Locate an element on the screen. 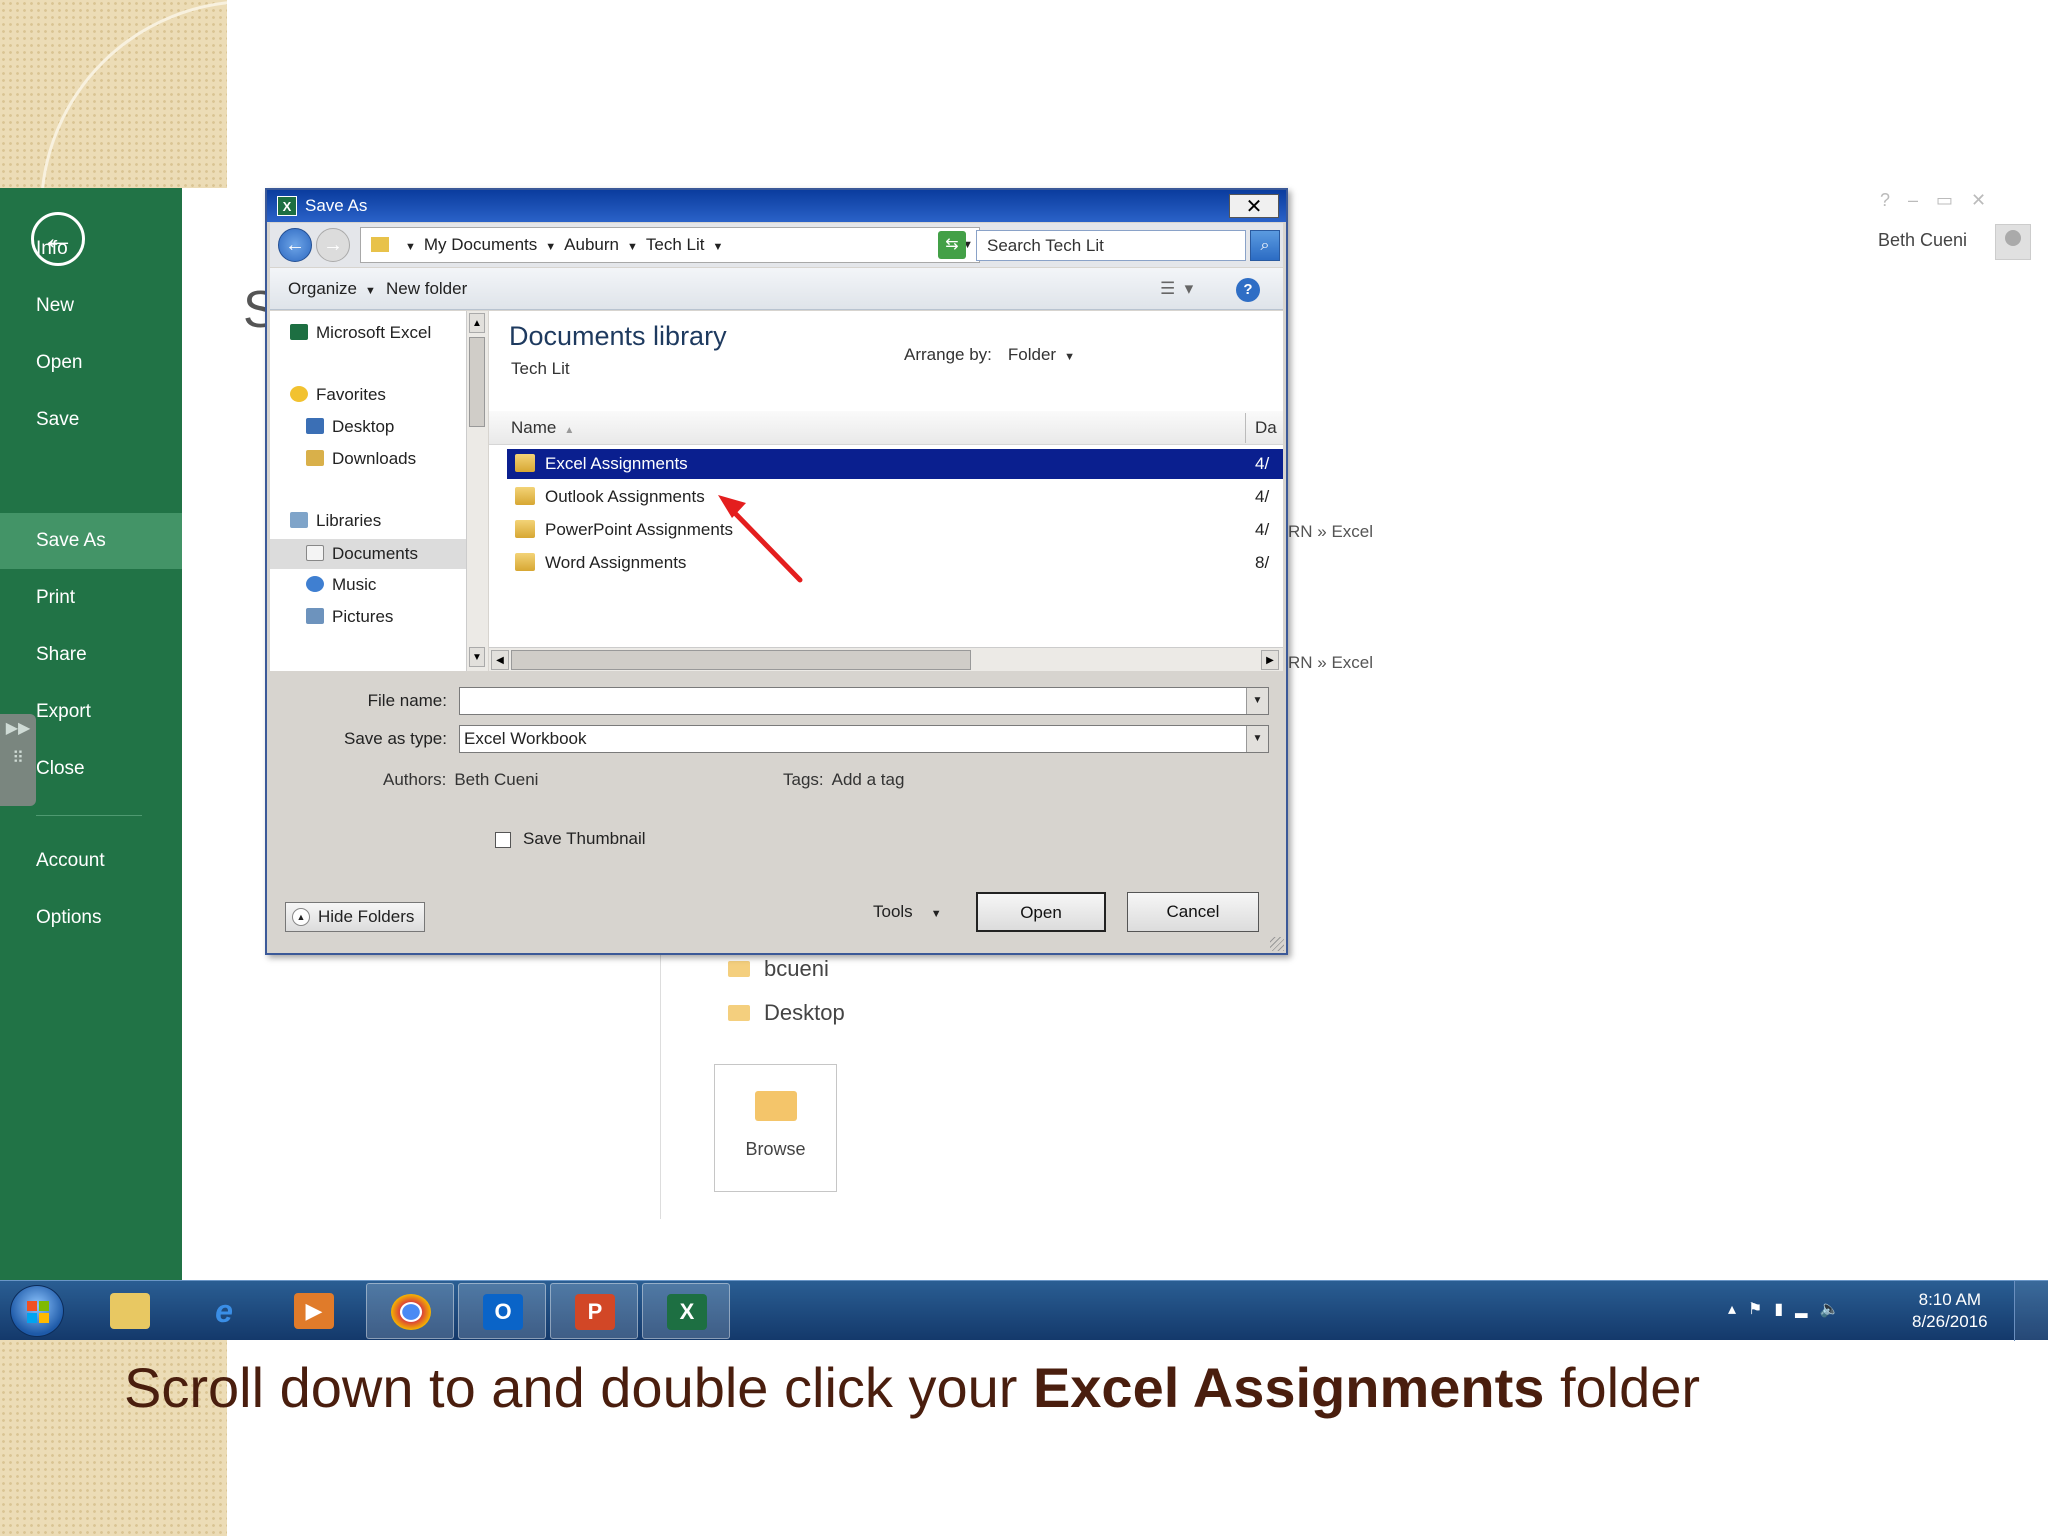 Image resolution: width=2048 pixels, height=1536 pixels. hide-folders-button: ▲ Hide Folders is located at coordinates (355, 917).